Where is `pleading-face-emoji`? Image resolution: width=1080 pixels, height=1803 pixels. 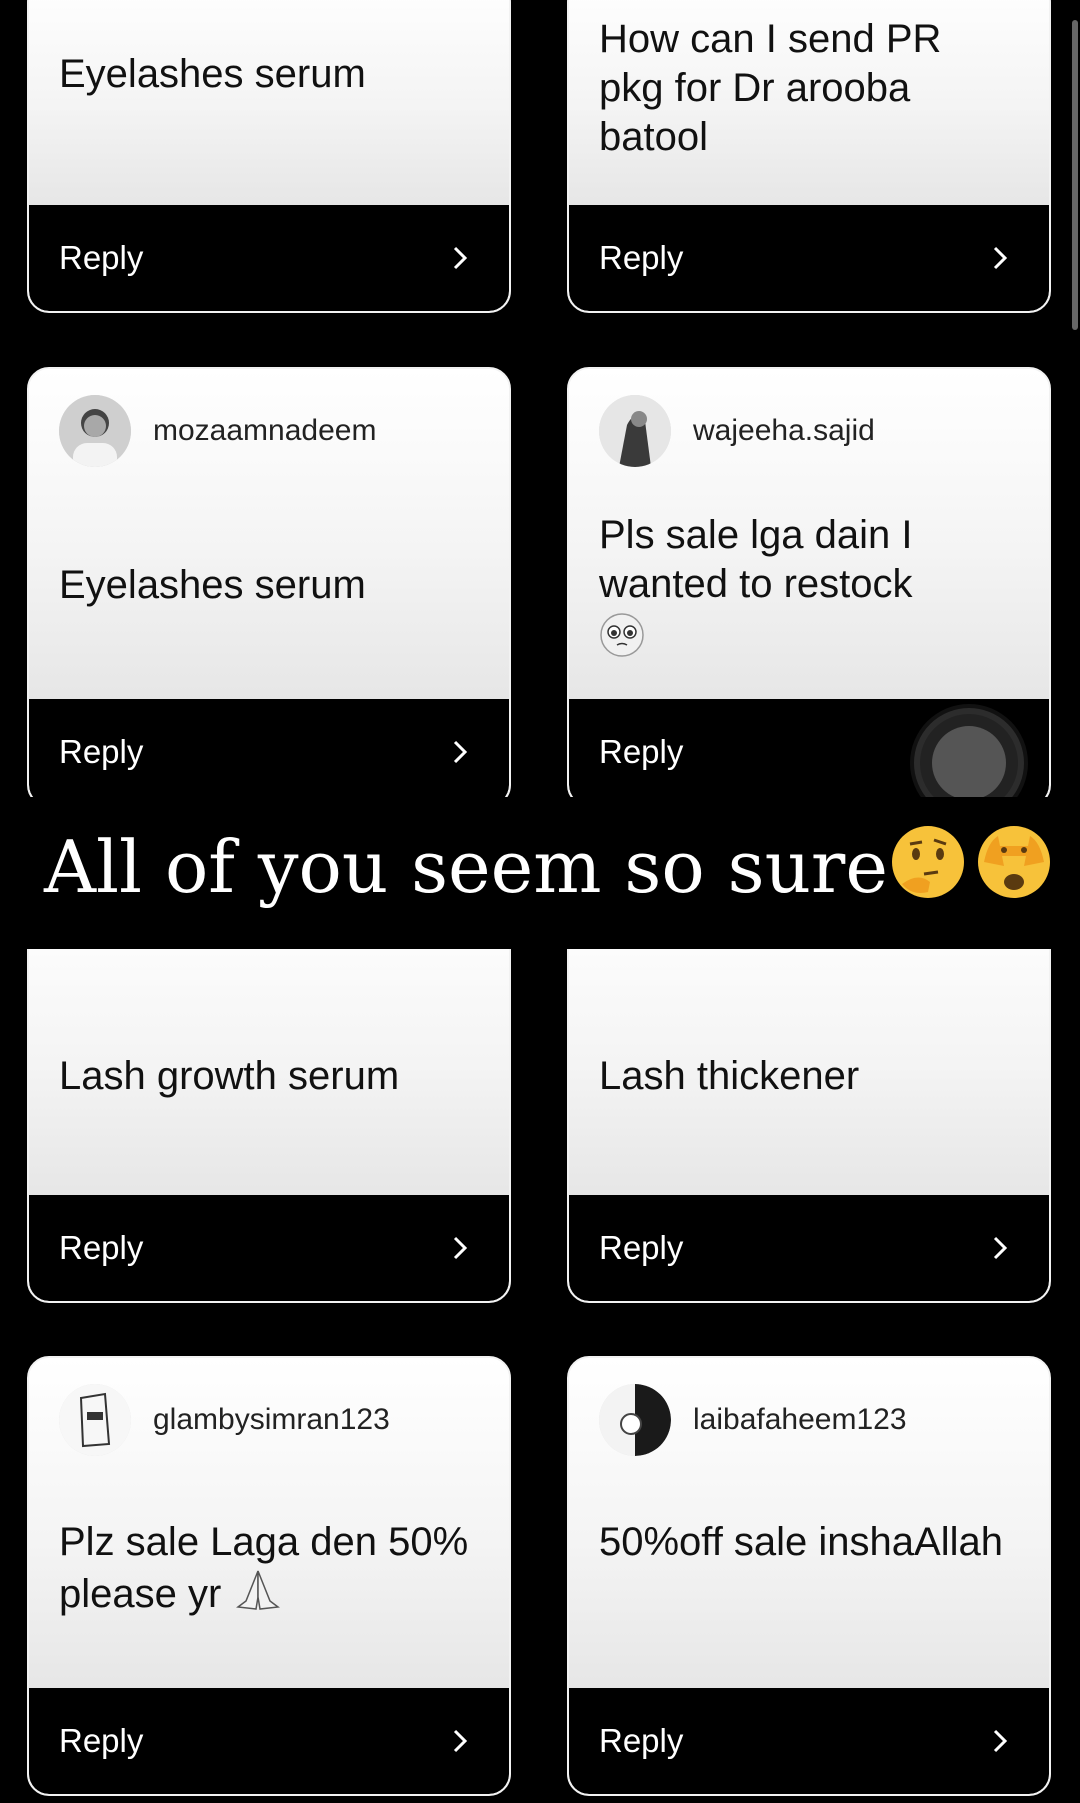 pleading-face-emoji is located at coordinates (622, 635).